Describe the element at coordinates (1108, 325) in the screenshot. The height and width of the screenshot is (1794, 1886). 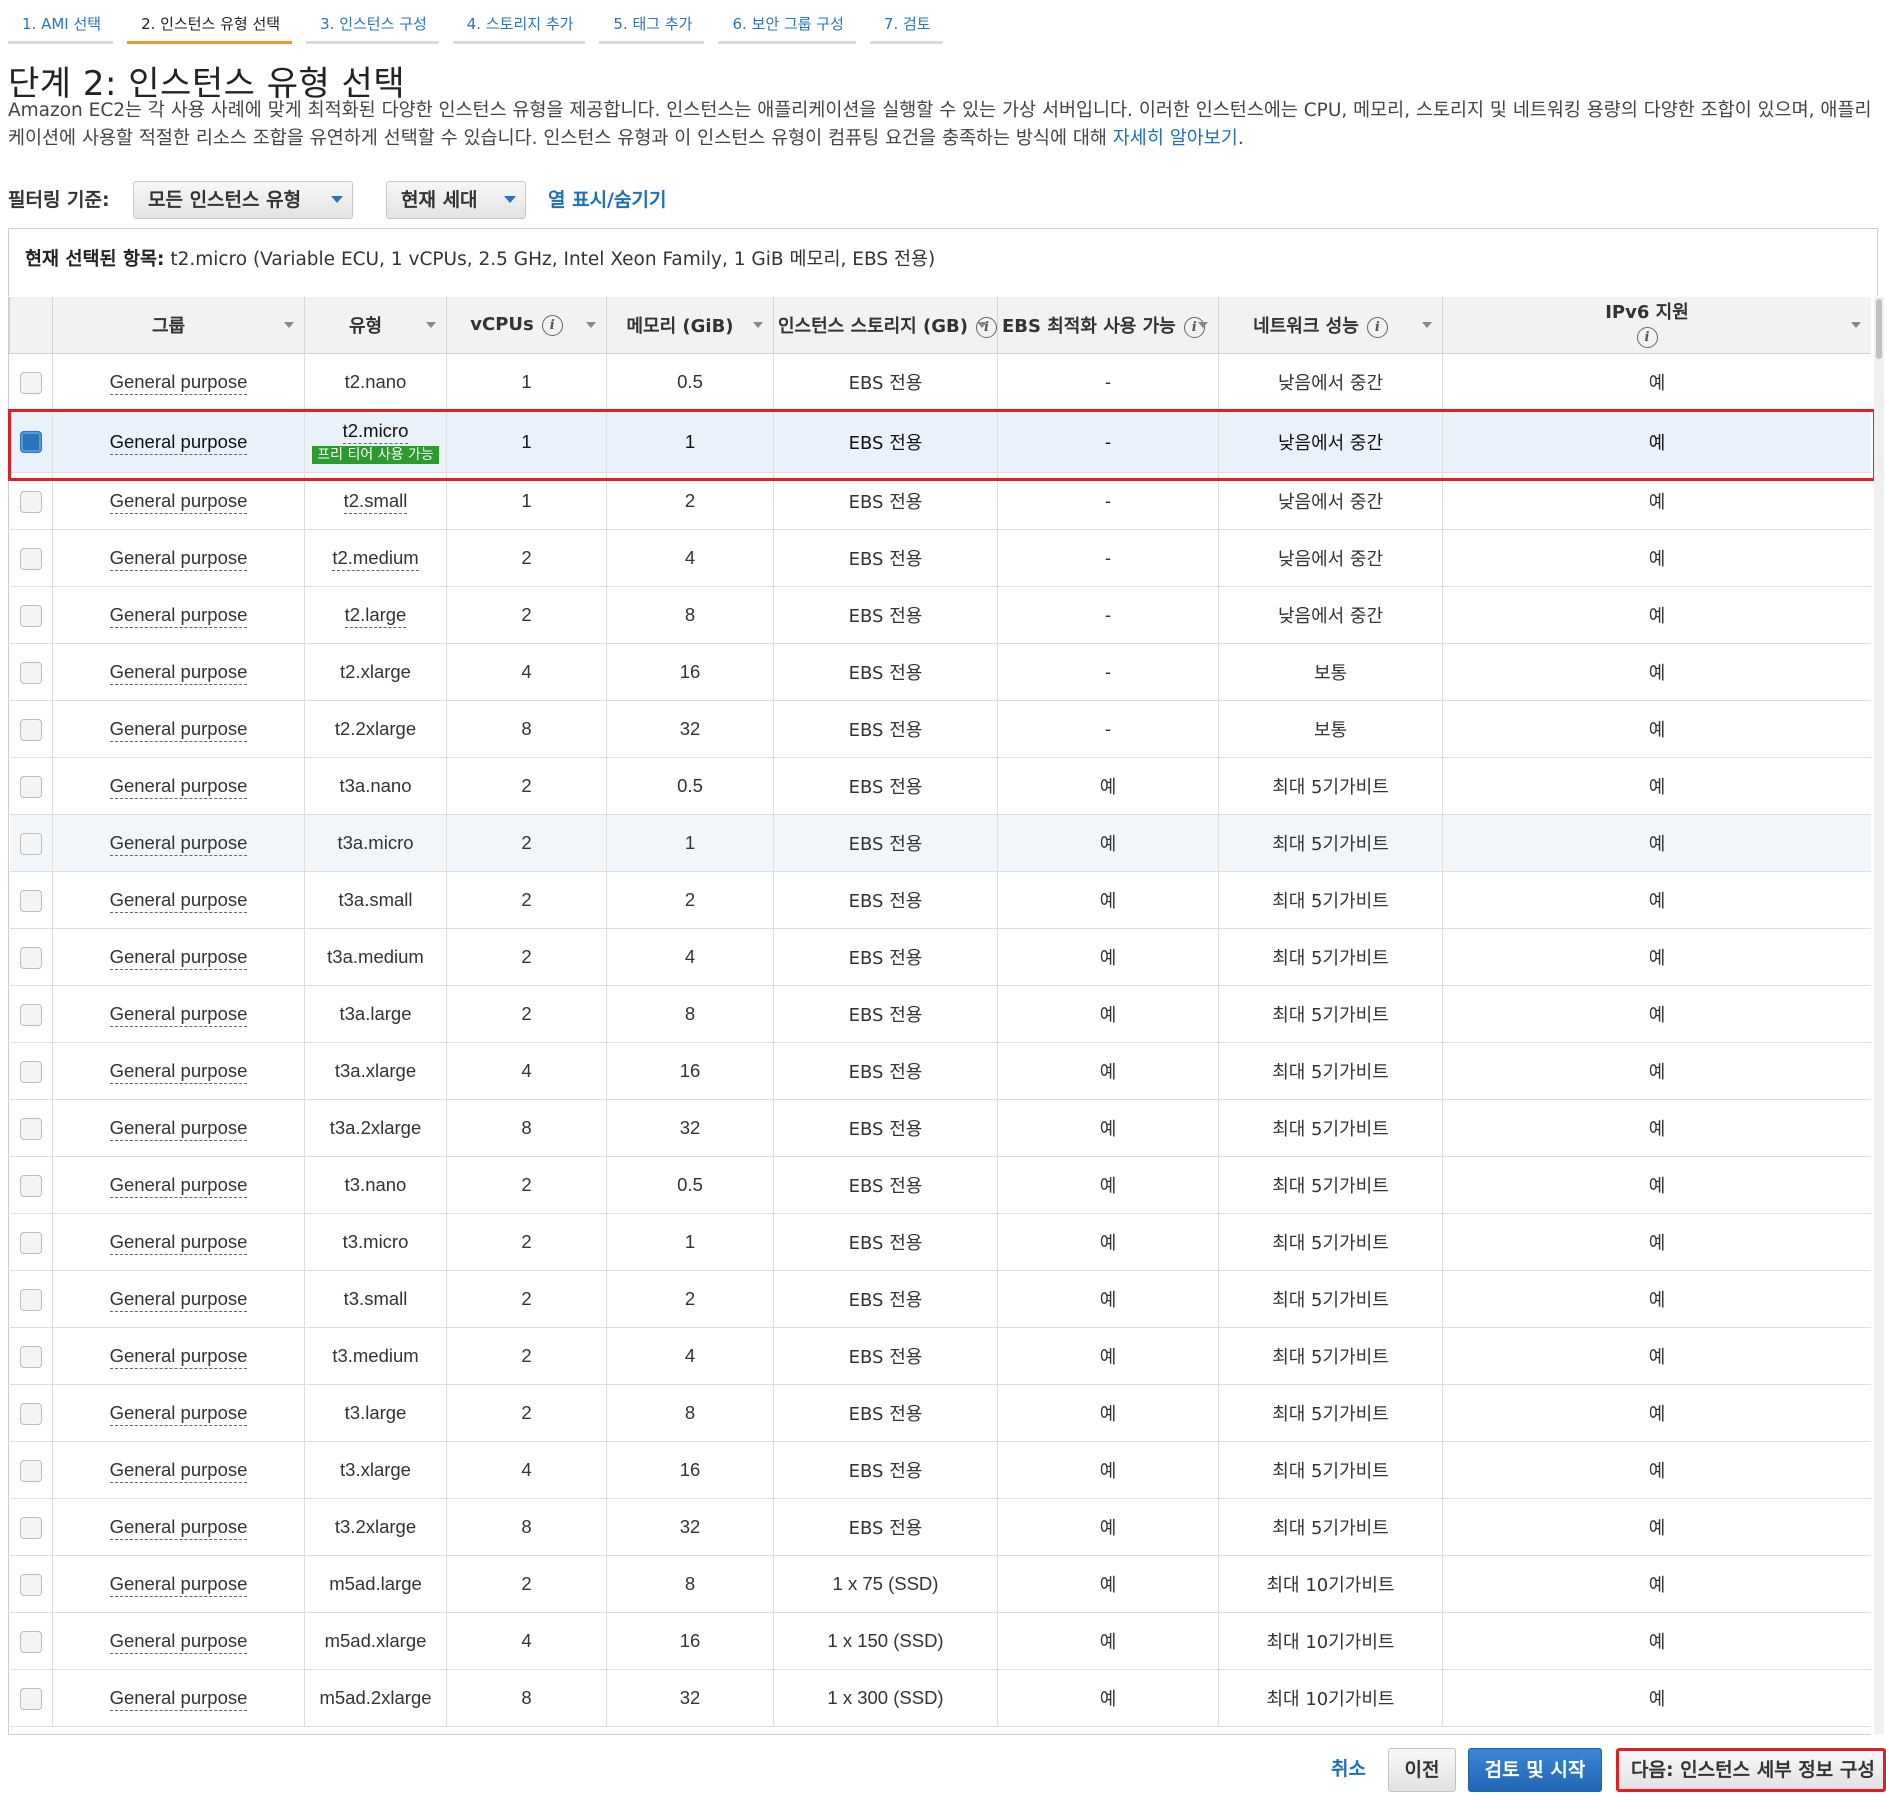
I see `header-ebs-optimized: EBS 최적화 사용 가능 i` at that location.